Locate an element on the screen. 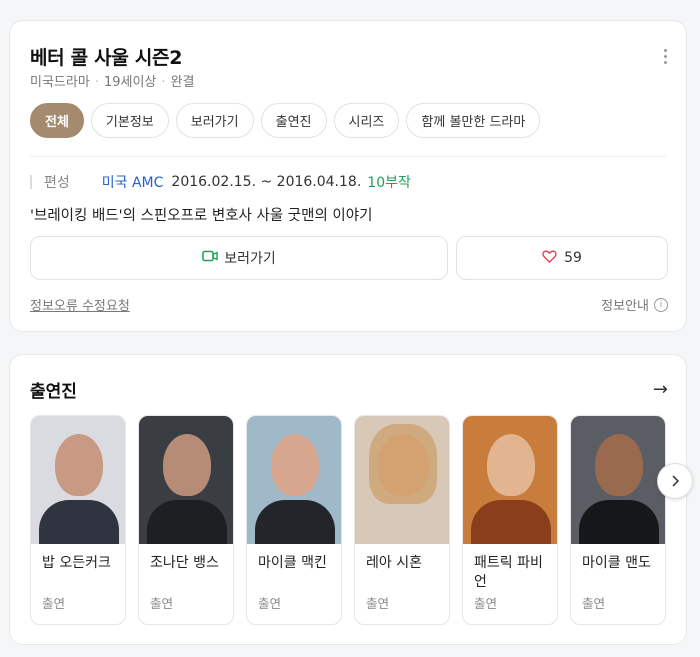 The image size is (700, 657). actor-name: 패트릭 파비언 is located at coordinates (508, 572).